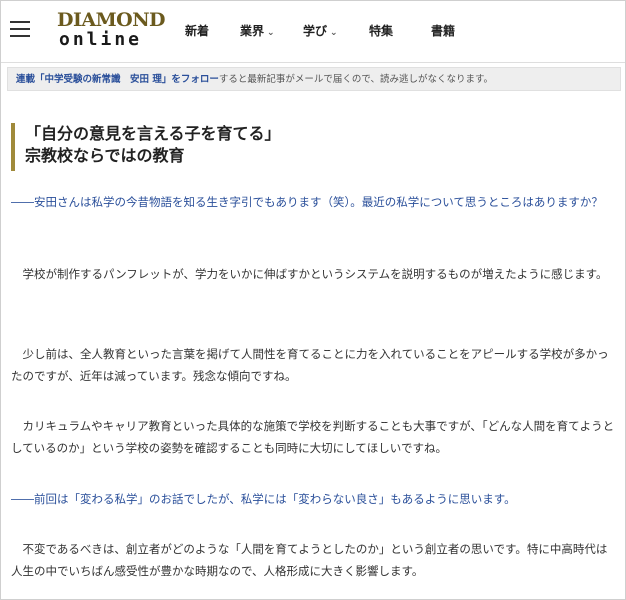 Image resolution: width=626 pixels, height=600 pixels. I want to click on series-prefix: 連載「, so click(30, 79).